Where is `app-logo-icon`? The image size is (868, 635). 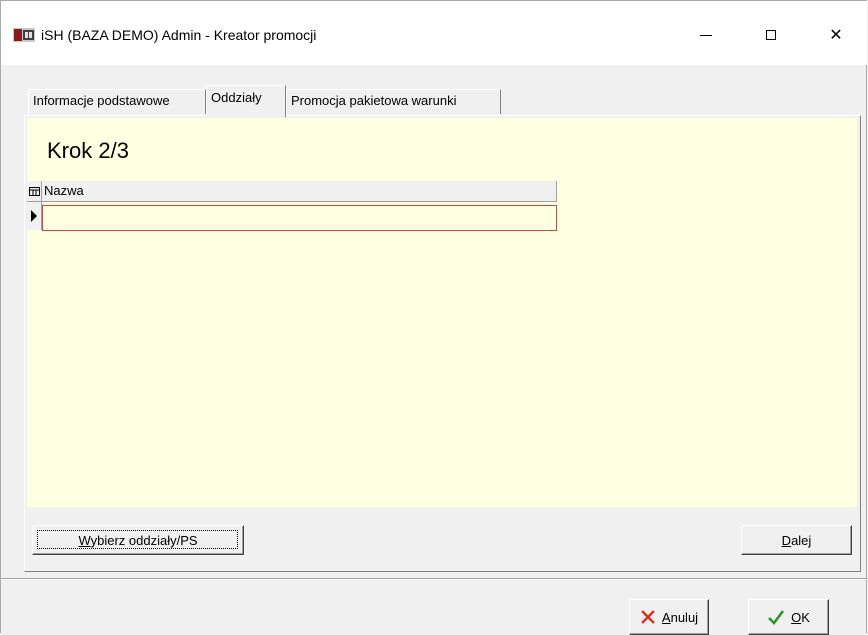
app-logo-icon is located at coordinates (24, 35).